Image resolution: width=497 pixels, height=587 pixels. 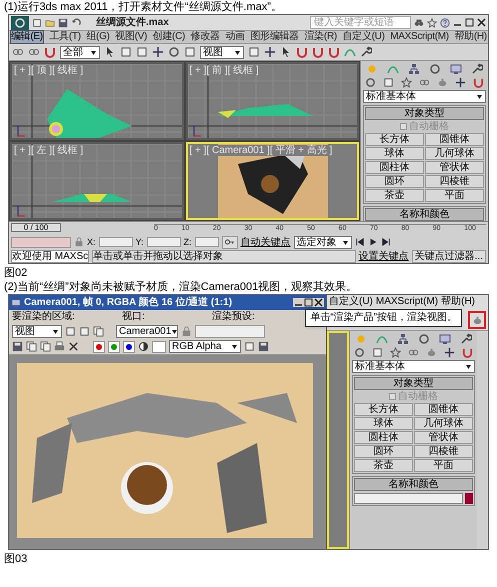 What do you see at coordinates (131, 37) in the screenshot?
I see `menu-item: 视图(V)` at bounding box center [131, 37].